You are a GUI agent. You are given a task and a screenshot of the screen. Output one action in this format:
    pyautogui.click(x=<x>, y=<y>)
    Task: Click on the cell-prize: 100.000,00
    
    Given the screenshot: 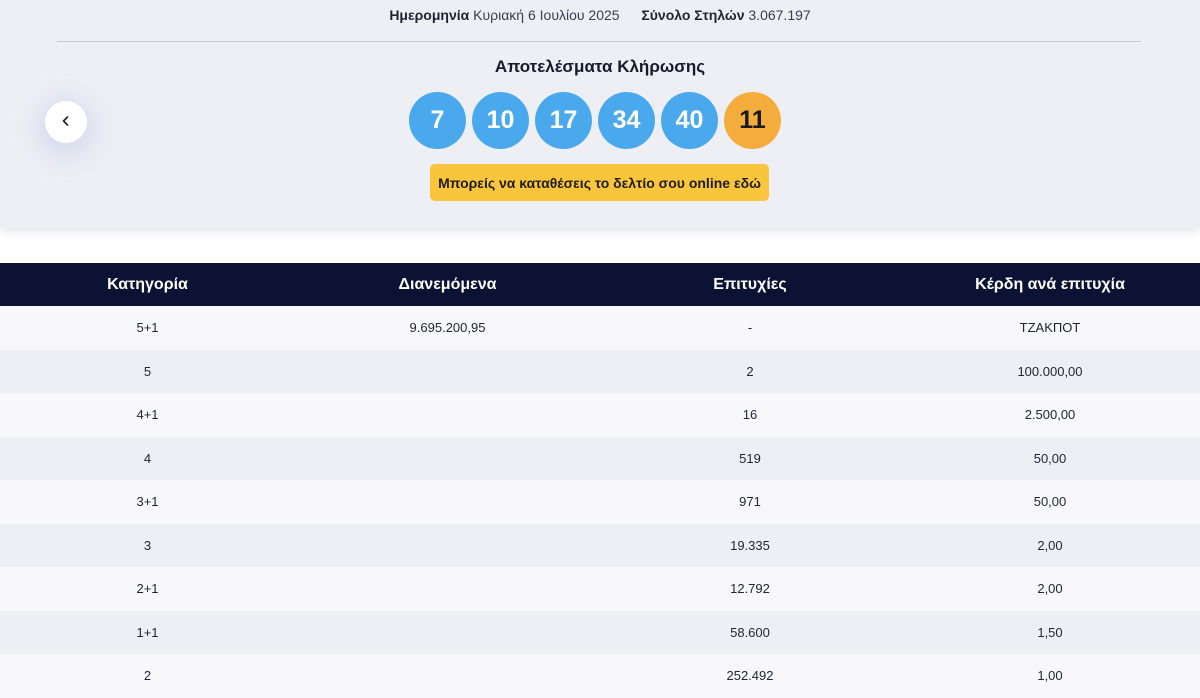 What is the action you would take?
    pyautogui.click(x=1050, y=371)
    